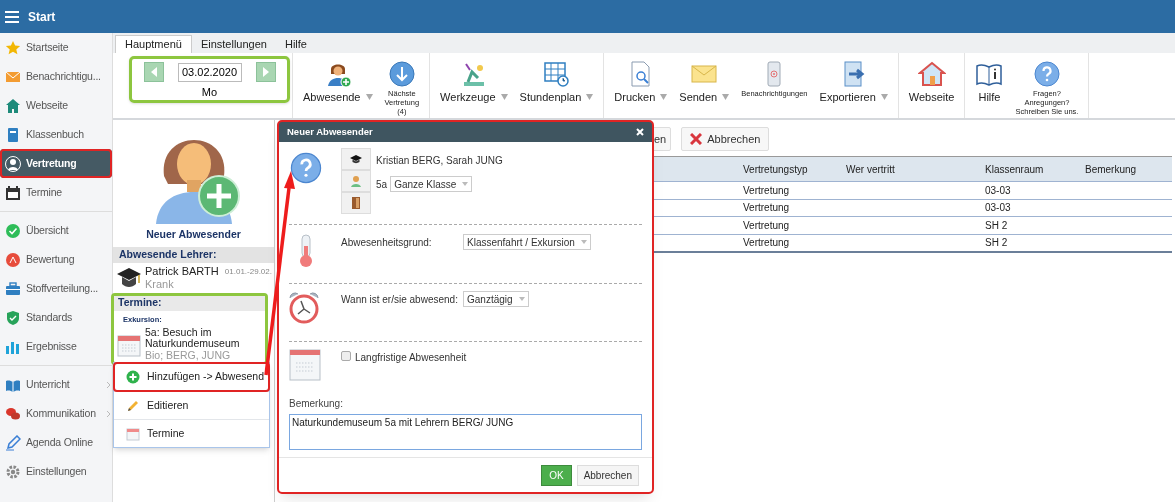  Describe the element at coordinates (13, 134) in the screenshot. I see `book-icon` at that location.